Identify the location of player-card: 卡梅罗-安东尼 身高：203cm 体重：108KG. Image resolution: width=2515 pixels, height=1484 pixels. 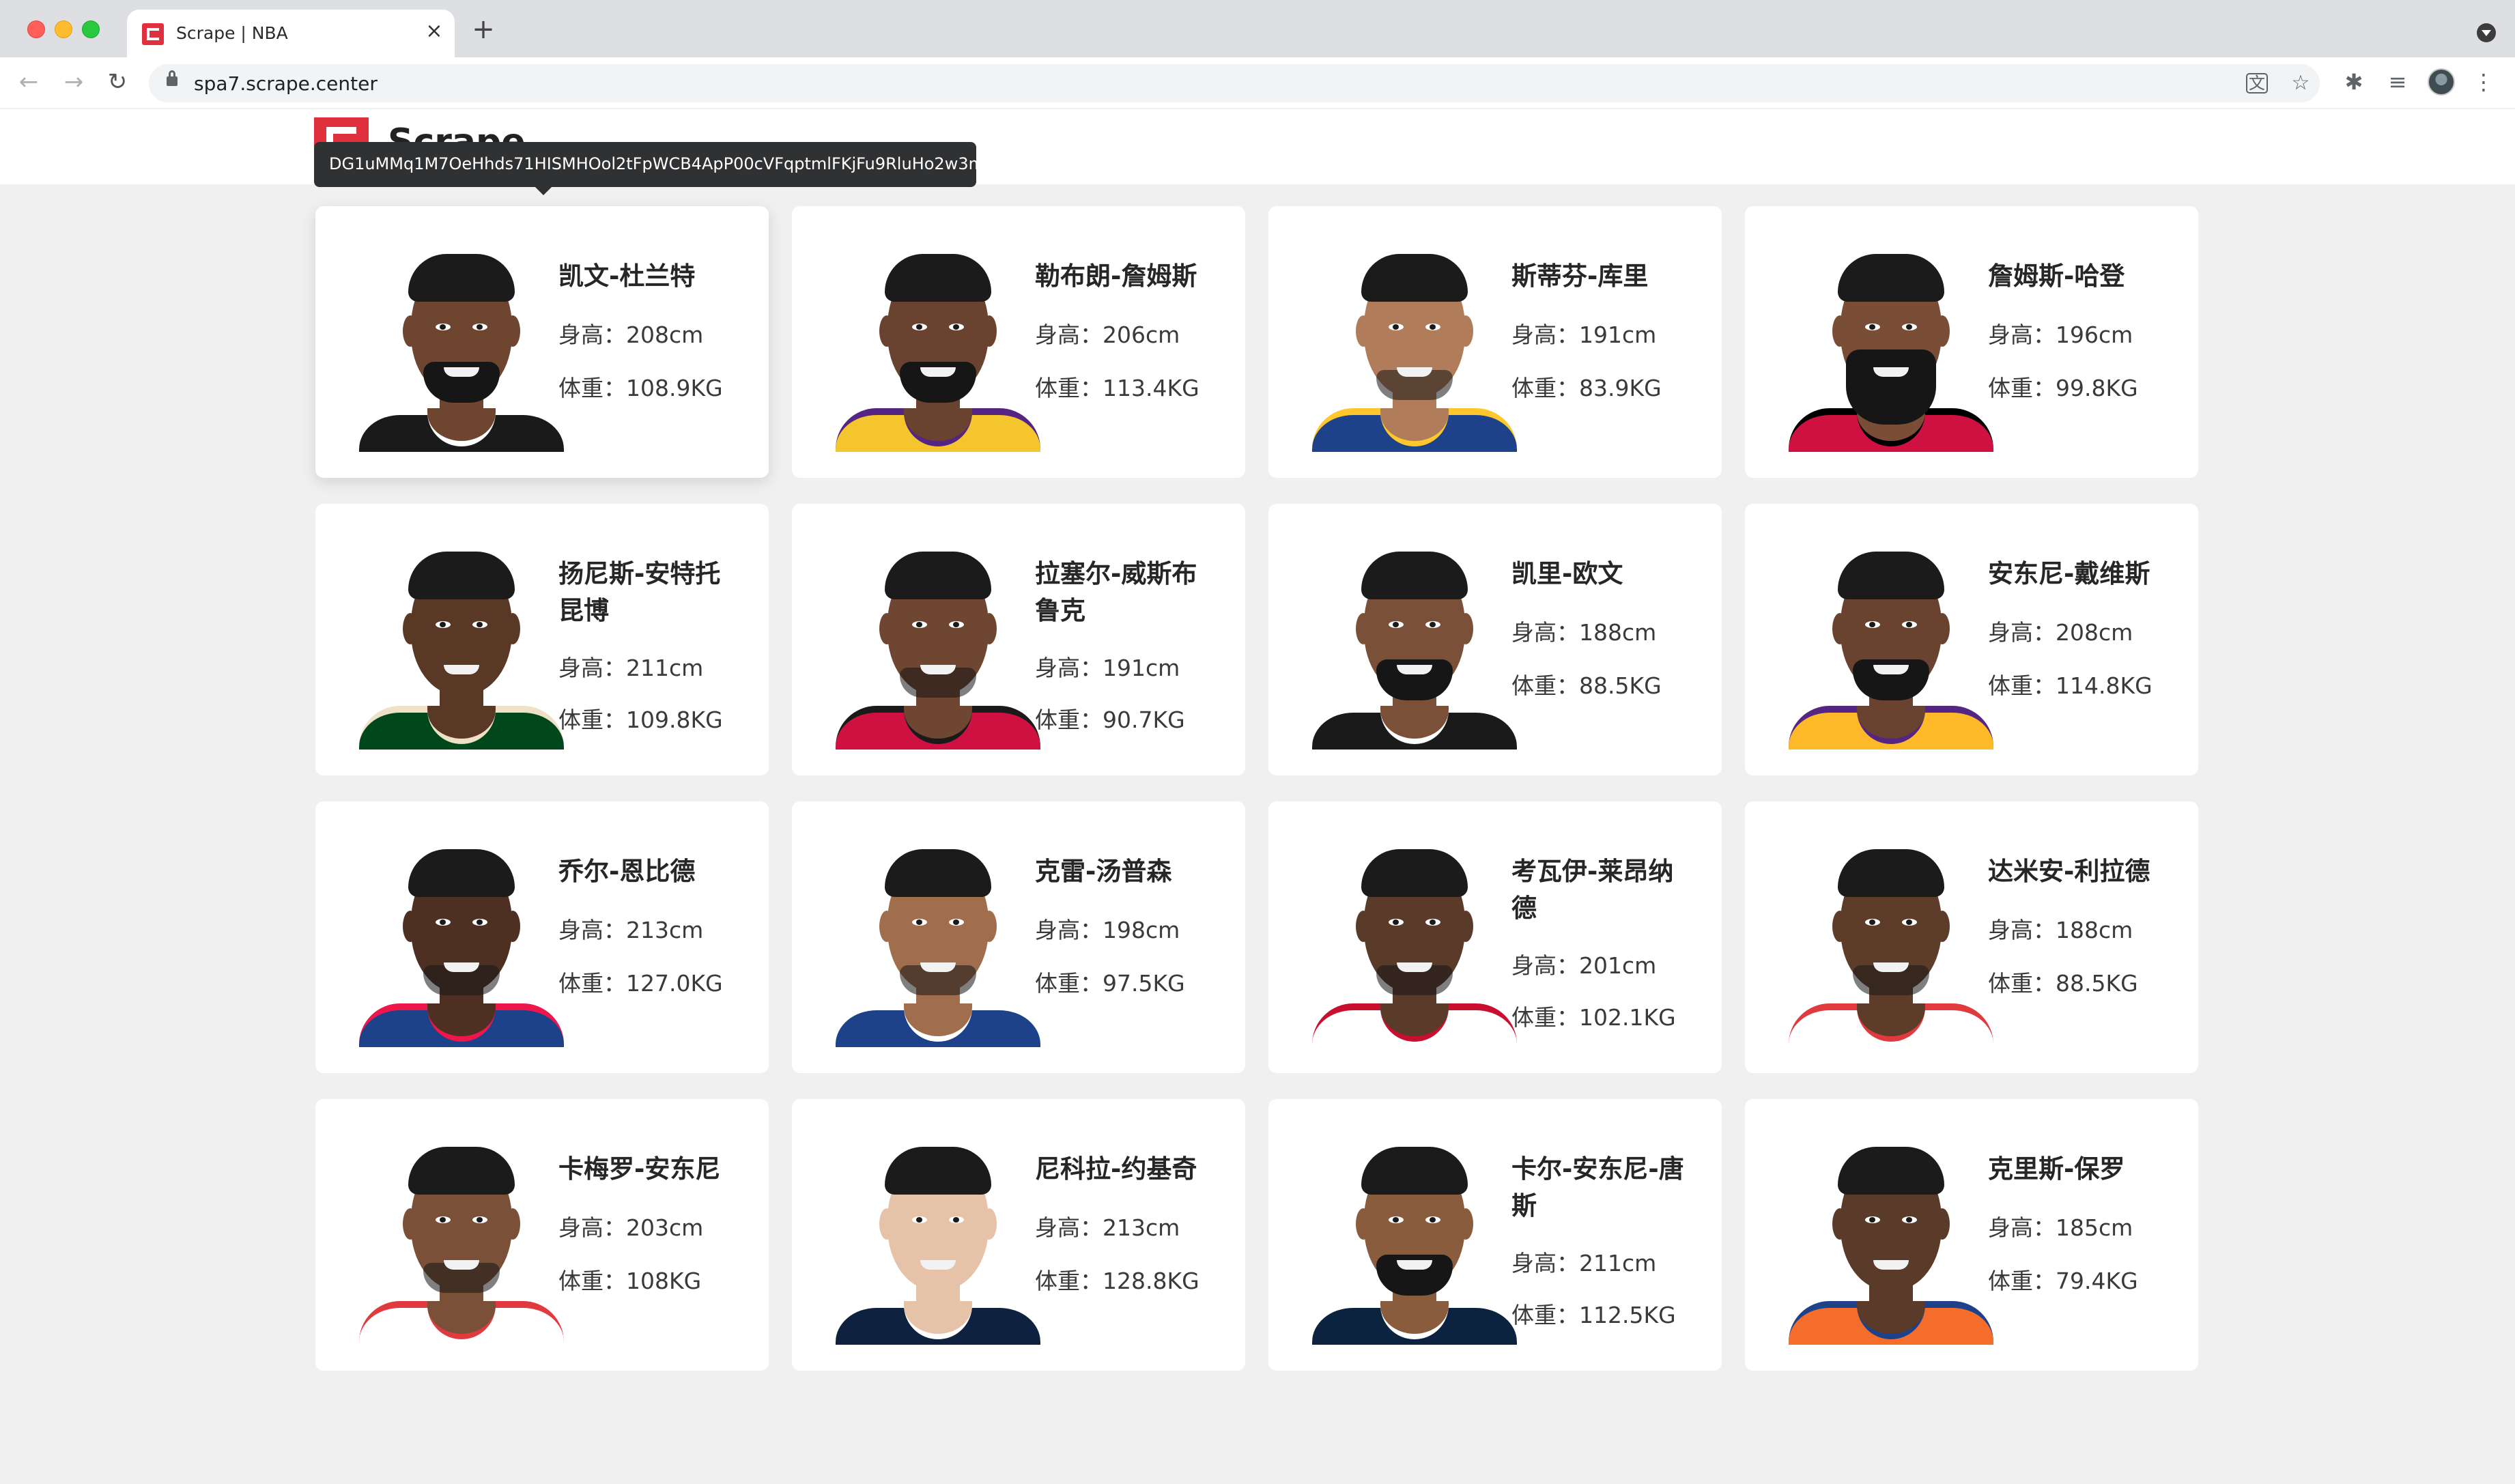
(542, 1235).